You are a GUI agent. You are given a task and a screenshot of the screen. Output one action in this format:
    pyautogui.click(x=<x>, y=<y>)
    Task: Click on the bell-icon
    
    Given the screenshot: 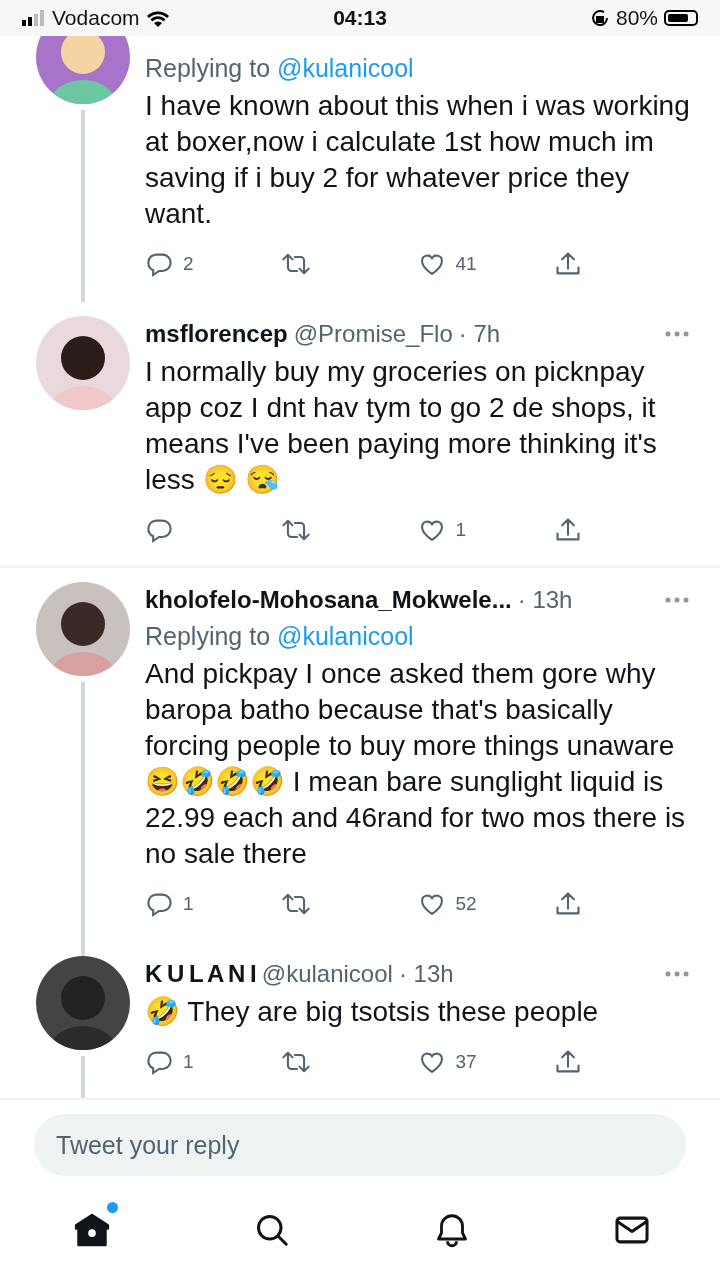 What is the action you would take?
    pyautogui.click(x=452, y=1230)
    